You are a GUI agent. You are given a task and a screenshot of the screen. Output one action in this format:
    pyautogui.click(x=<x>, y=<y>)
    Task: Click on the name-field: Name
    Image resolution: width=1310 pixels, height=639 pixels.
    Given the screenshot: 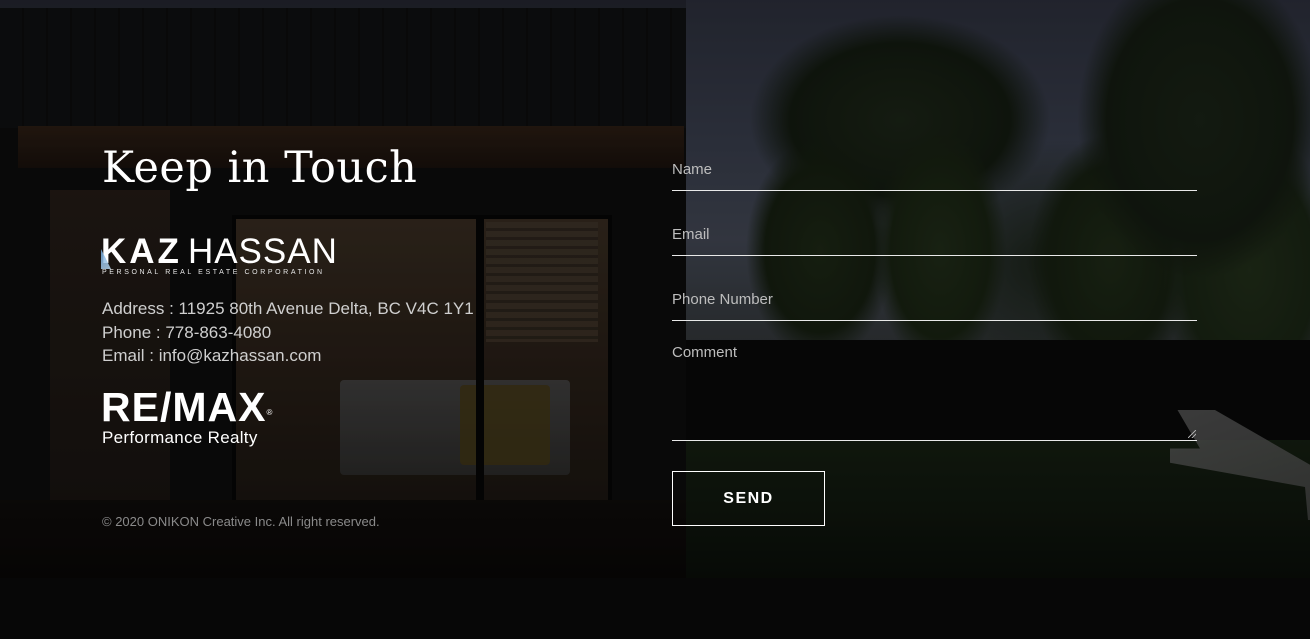 What is the action you would take?
    pyautogui.click(x=934, y=175)
    